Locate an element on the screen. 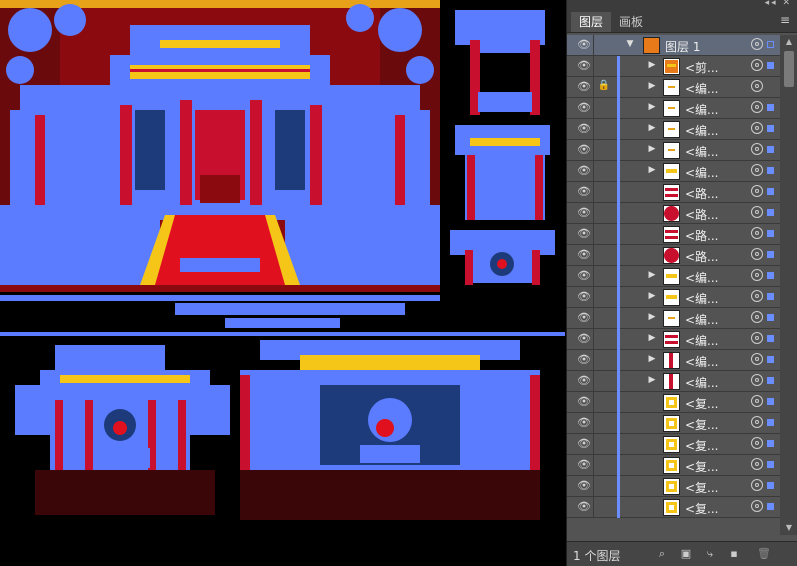 The width and height of the screenshot is (797, 566). delete-icon: 🗑 is located at coordinates (764, 554).